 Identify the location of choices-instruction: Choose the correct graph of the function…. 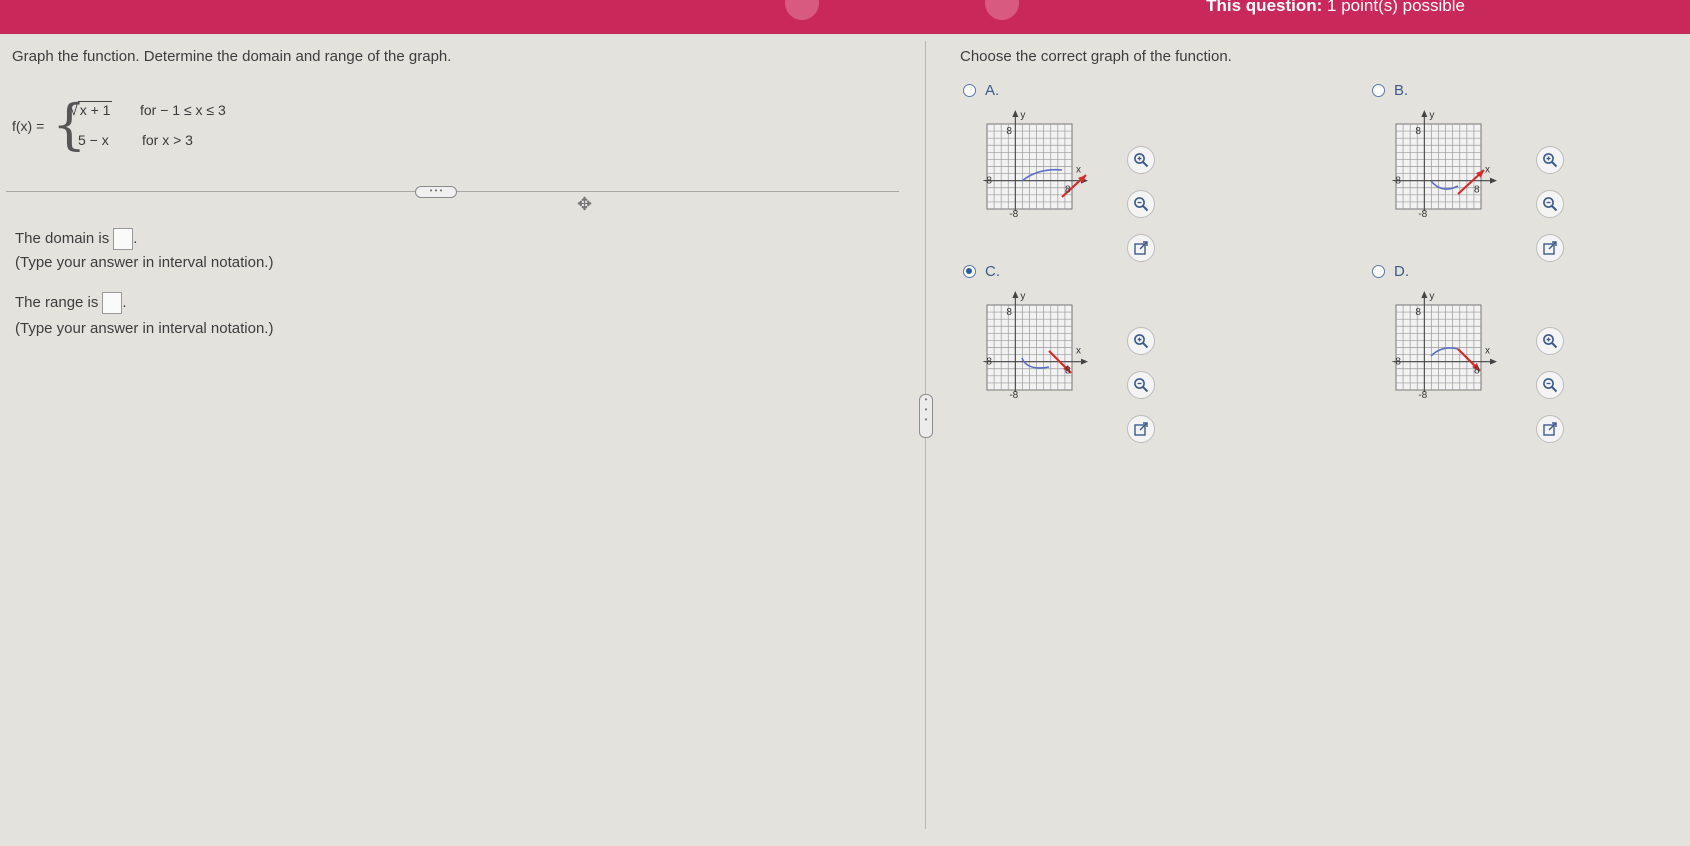
(1096, 56).